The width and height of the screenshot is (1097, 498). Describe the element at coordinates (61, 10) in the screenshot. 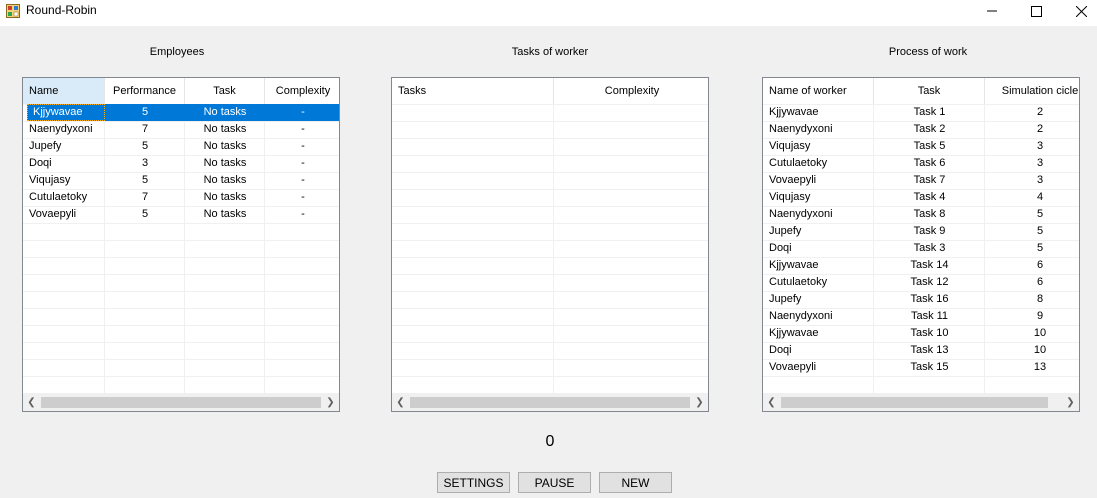

I see `window-title: Round-Robin` at that location.